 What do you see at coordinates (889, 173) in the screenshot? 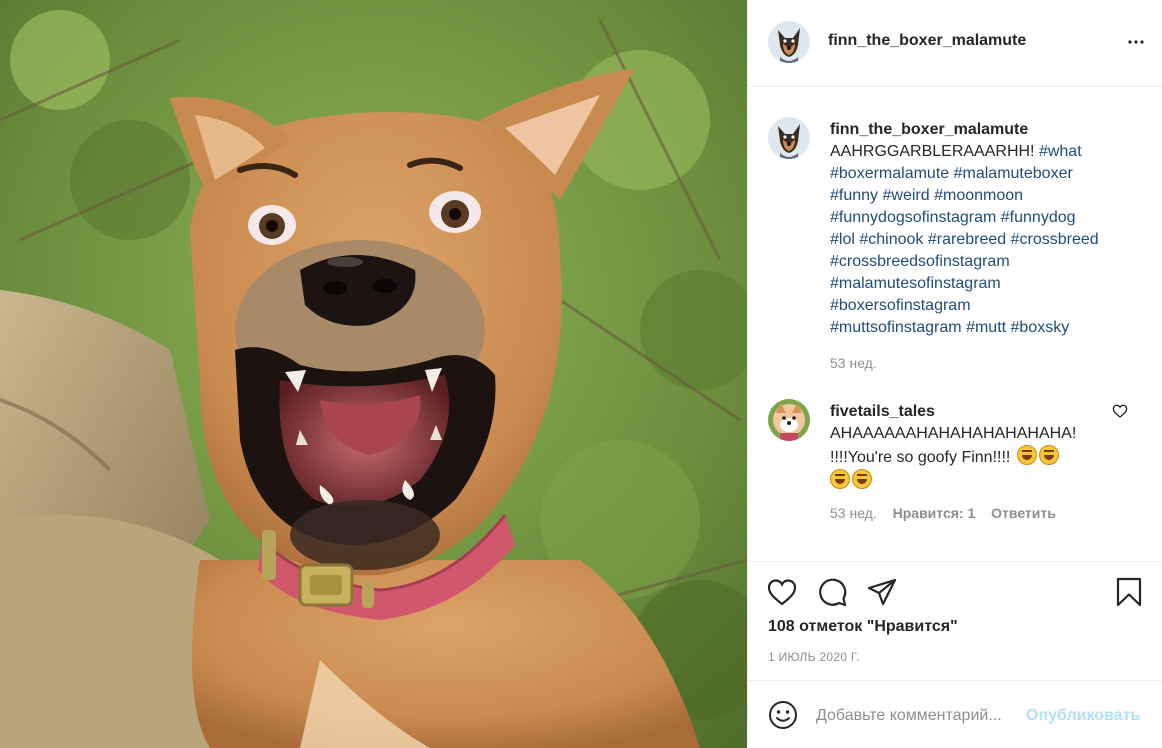
I see `hashtag-link: #boxermalamute` at bounding box center [889, 173].